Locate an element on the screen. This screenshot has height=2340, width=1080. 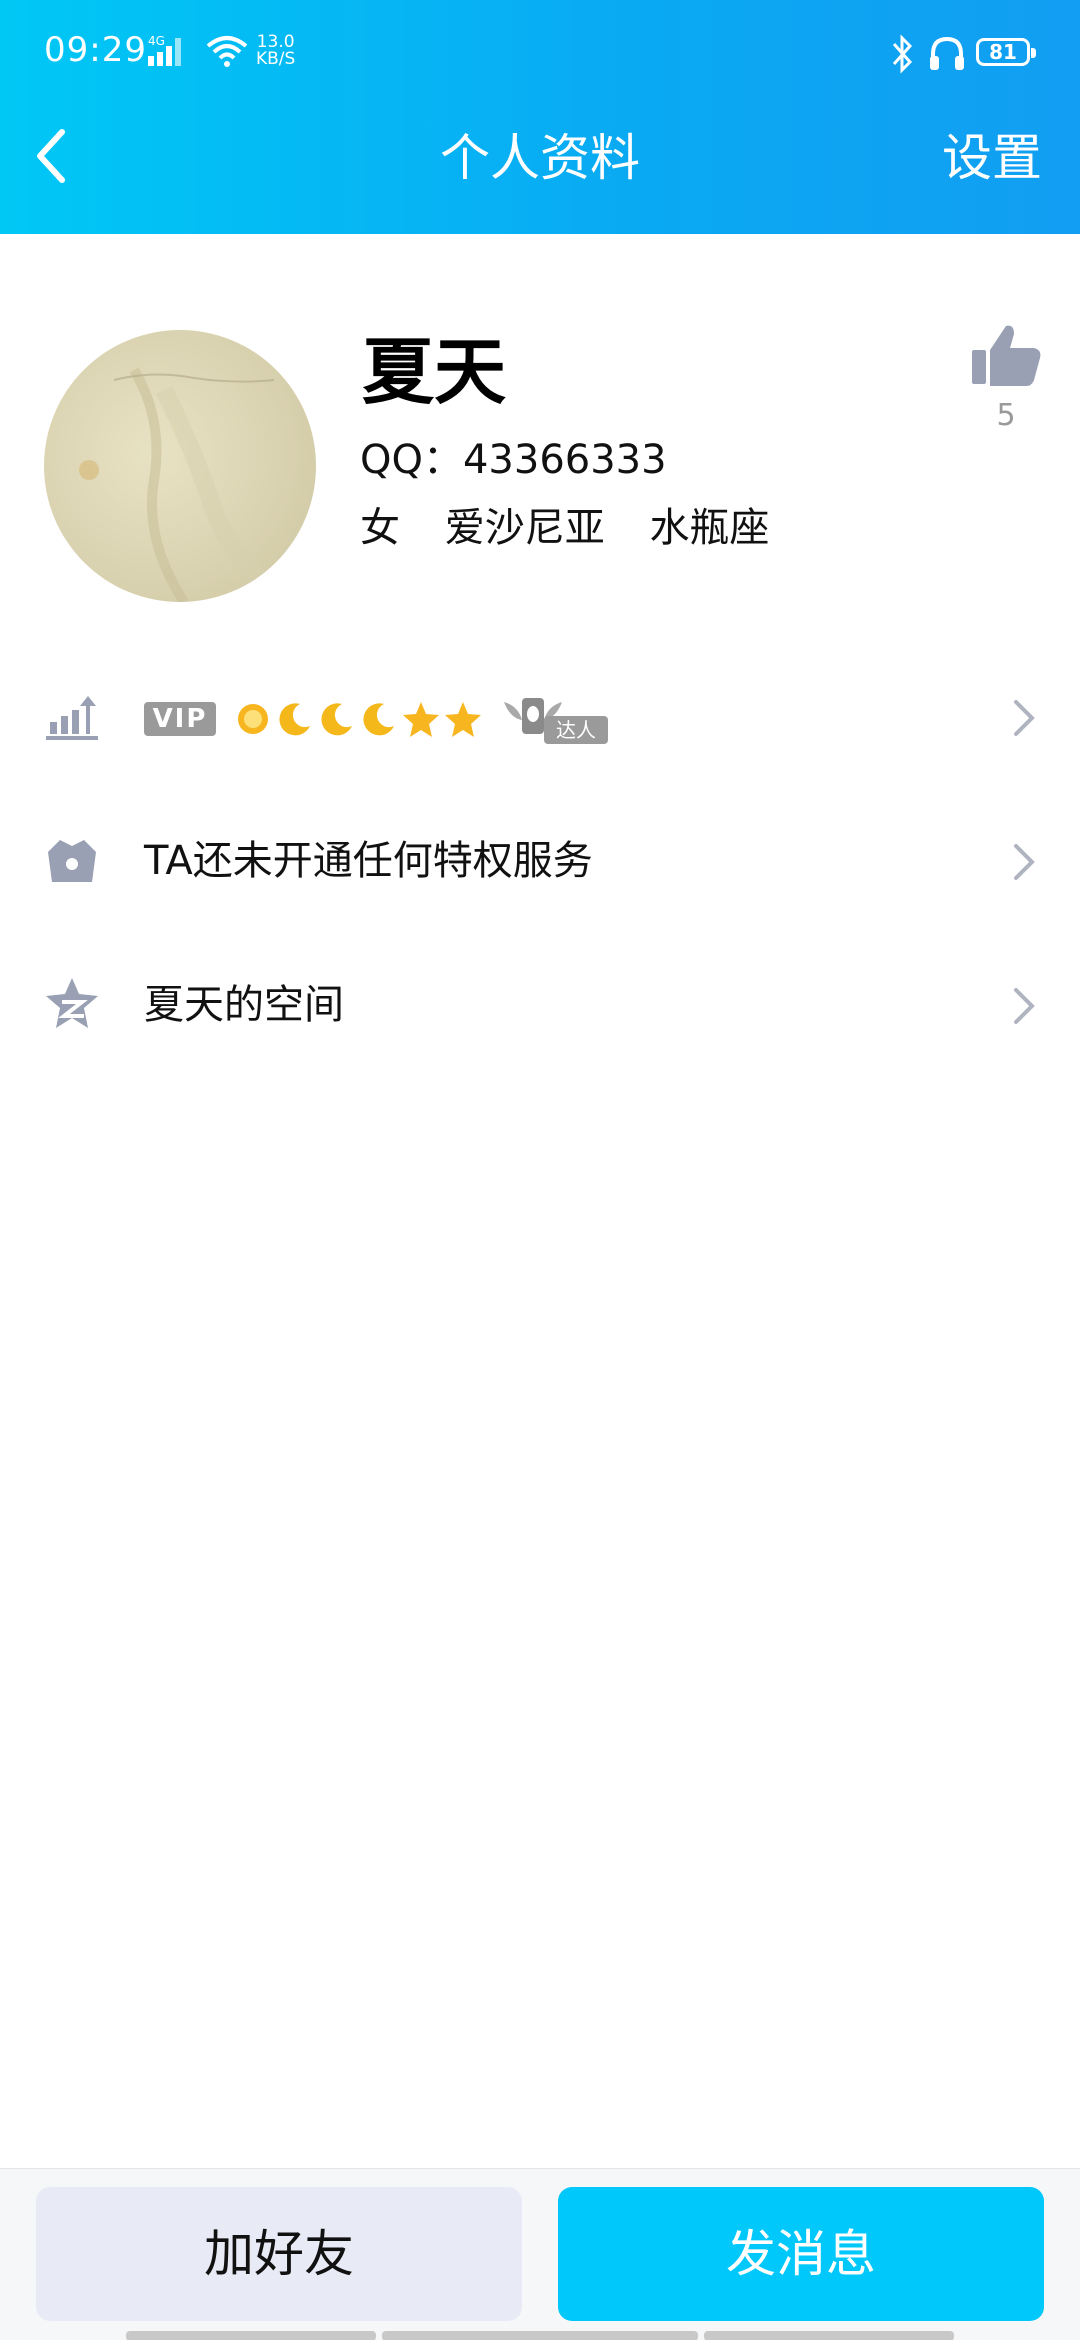
status-bar: 09:29 4G 13.0 KB/S 81 is located at coordinates (540, 50).